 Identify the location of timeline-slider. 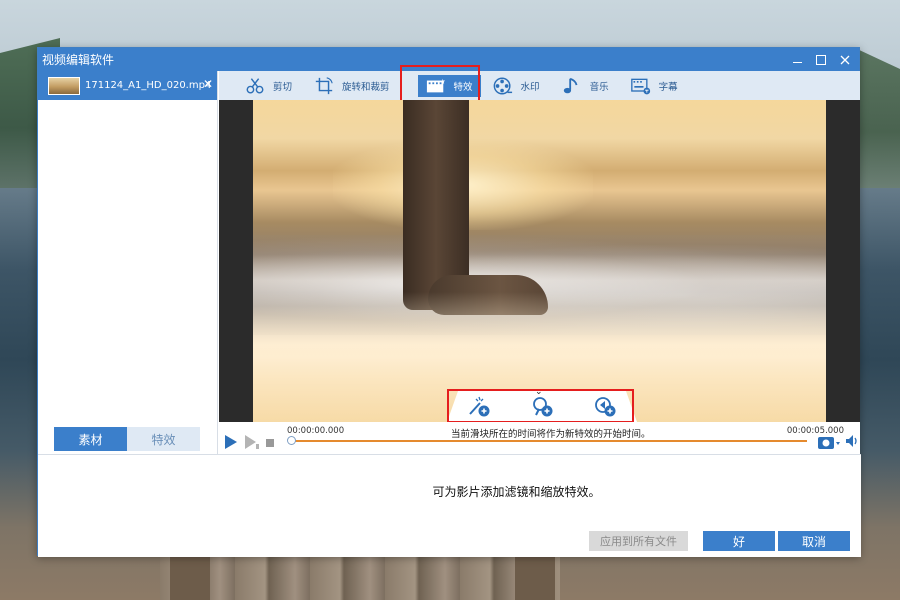
(291, 440).